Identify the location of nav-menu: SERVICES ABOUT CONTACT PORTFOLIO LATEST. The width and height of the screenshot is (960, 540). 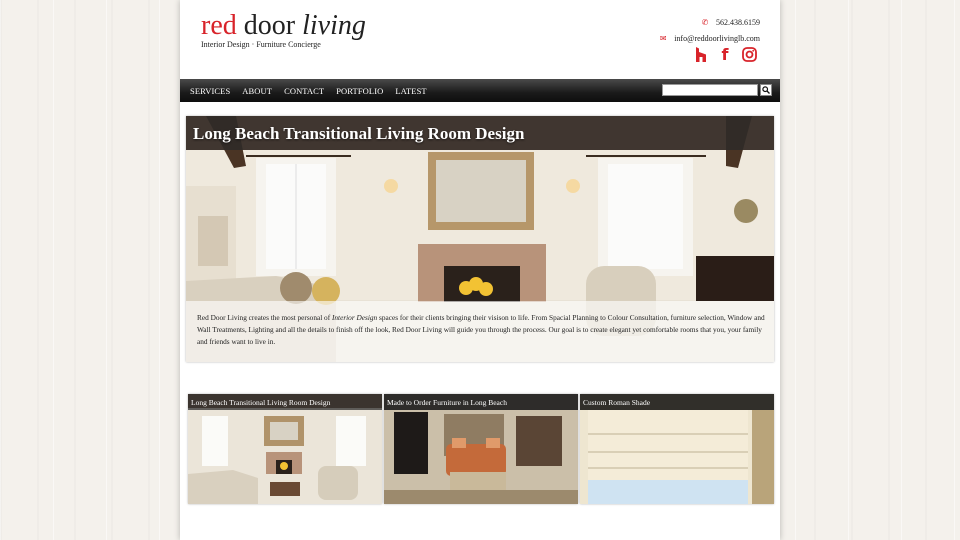
(308, 90).